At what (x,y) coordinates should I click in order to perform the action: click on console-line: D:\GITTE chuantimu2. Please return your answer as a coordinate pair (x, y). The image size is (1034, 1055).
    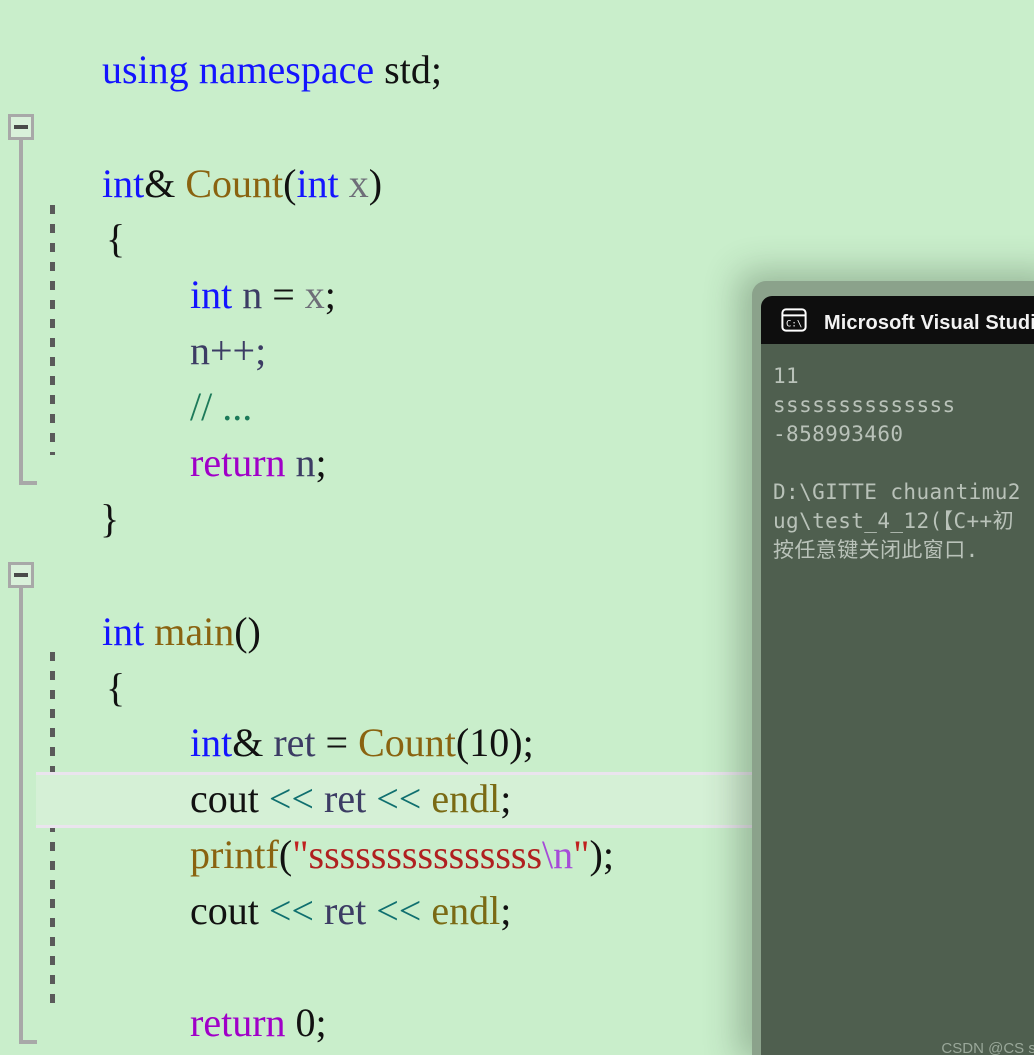
    Looking at the image, I should click on (897, 492).